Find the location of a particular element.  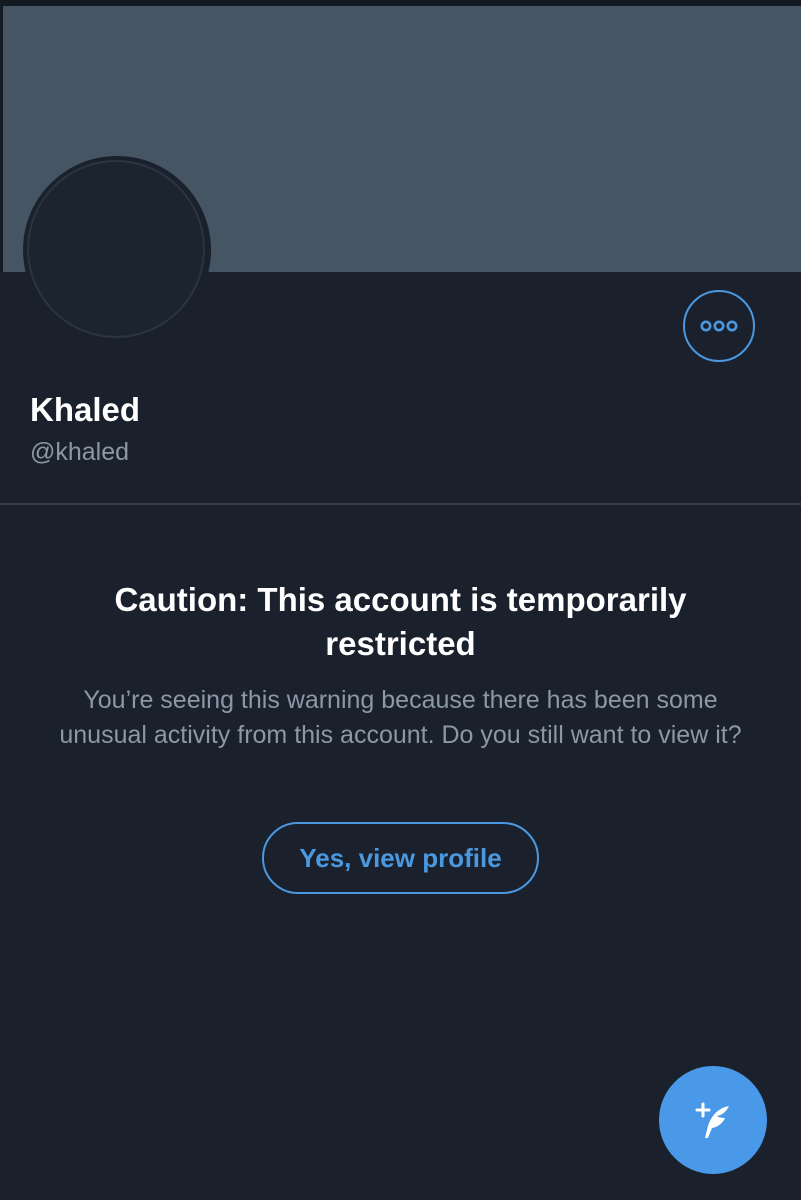

more-options-button is located at coordinates (719, 326).